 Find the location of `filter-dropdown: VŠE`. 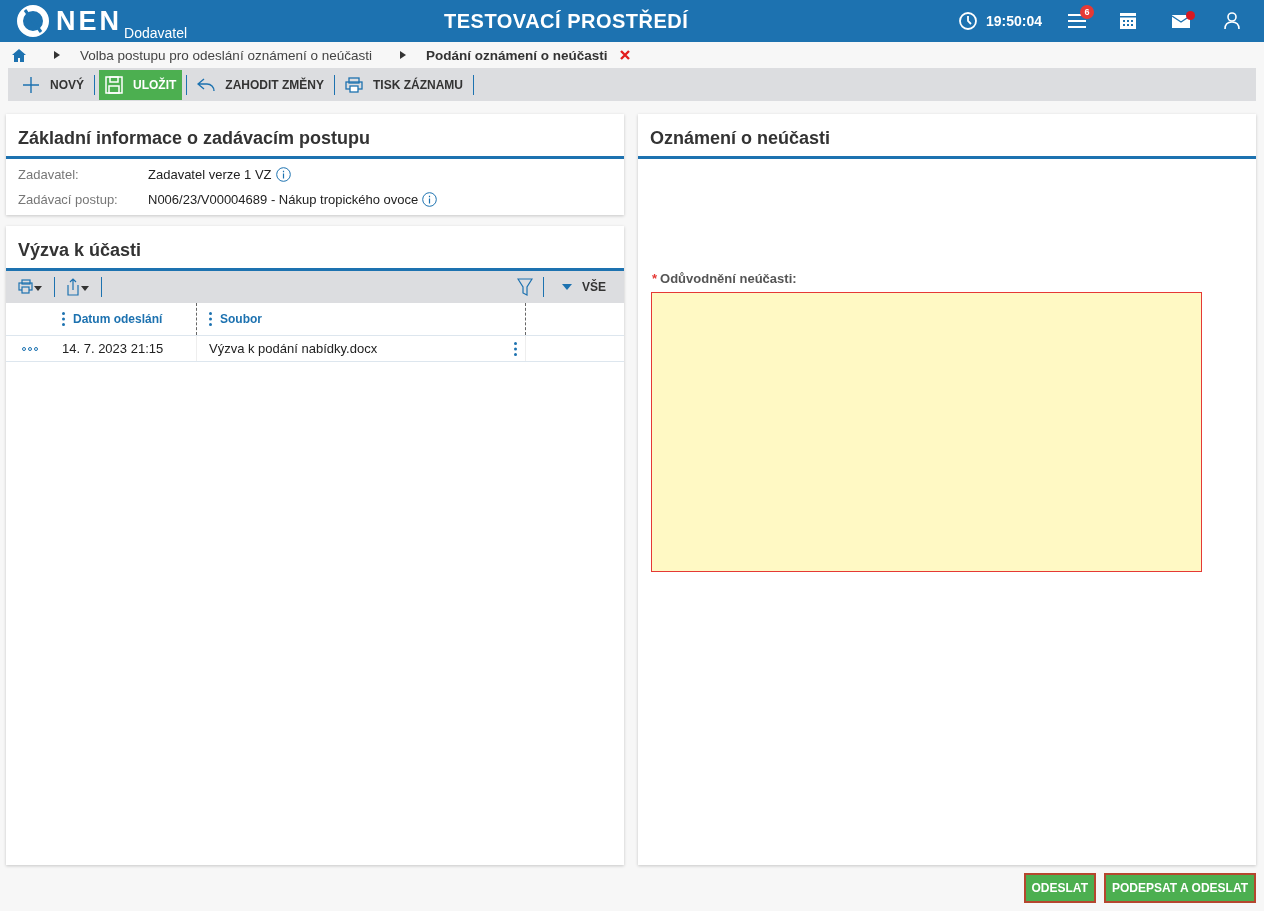

filter-dropdown: VŠE is located at coordinates (584, 287).